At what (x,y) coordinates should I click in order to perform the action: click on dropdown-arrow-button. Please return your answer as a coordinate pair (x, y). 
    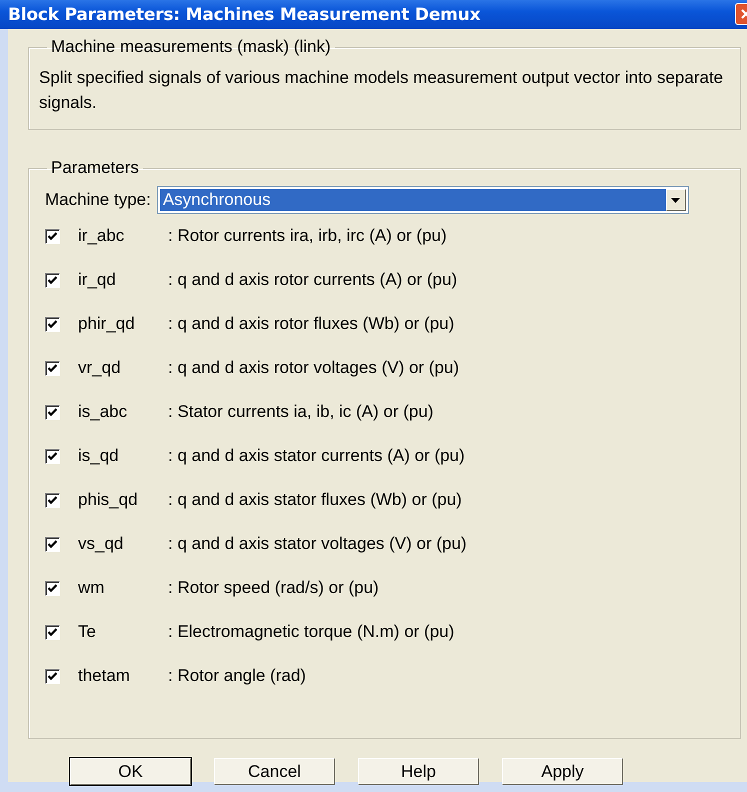
    Looking at the image, I should click on (676, 200).